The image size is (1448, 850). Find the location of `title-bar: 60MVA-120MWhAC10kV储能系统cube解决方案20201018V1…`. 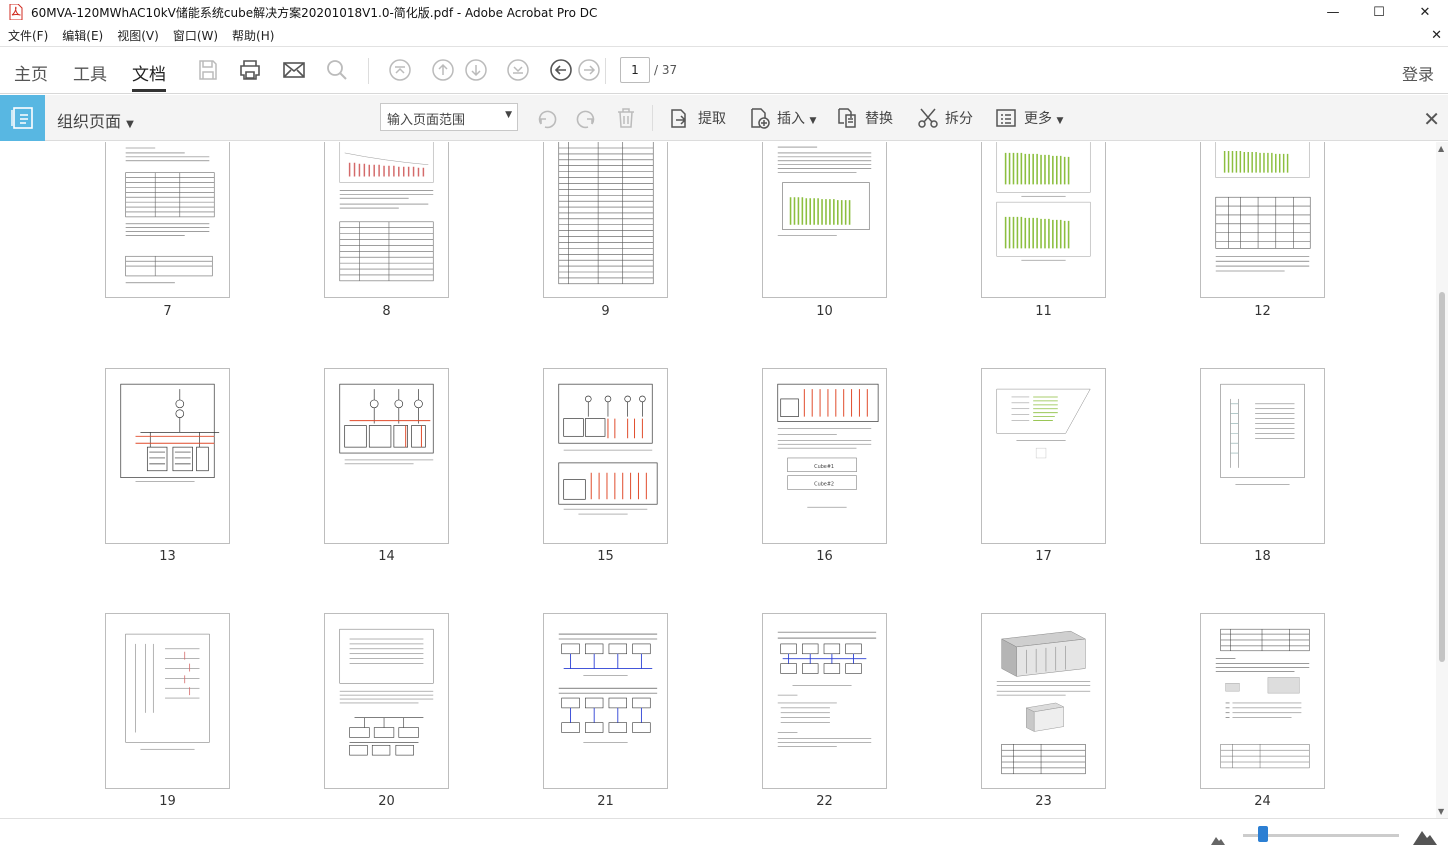

title-bar: 60MVA-120MWhAC10kV储能系统cube解决方案20201018V1… is located at coordinates (724, 12).